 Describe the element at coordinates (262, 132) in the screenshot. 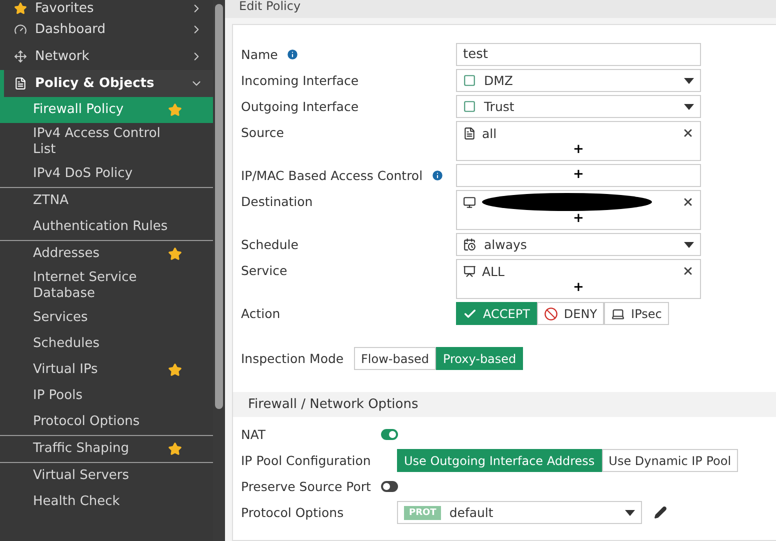

I see `field-label: Source` at that location.